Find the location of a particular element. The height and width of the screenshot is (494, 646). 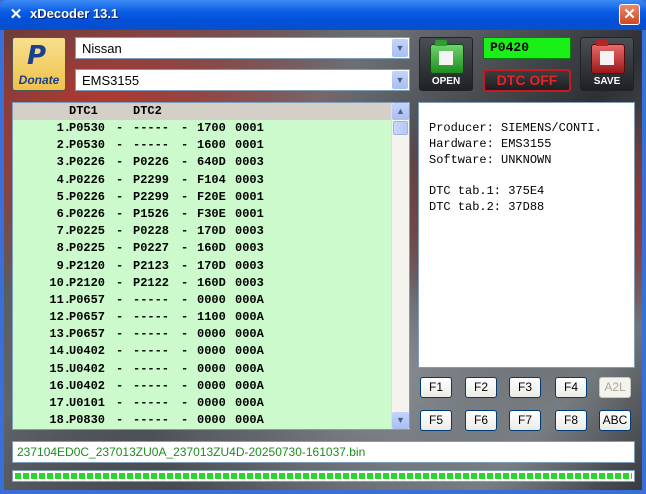

dtc-row: 18. P0830- ----- -0000 000A is located at coordinates (203, 420).